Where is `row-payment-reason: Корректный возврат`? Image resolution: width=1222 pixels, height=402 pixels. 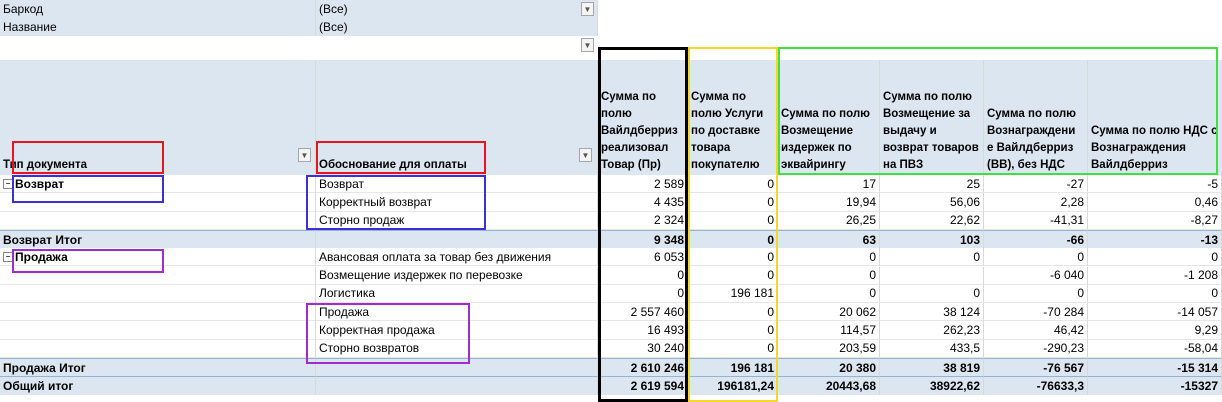 row-payment-reason: Корректный возврат is located at coordinates (457, 202).